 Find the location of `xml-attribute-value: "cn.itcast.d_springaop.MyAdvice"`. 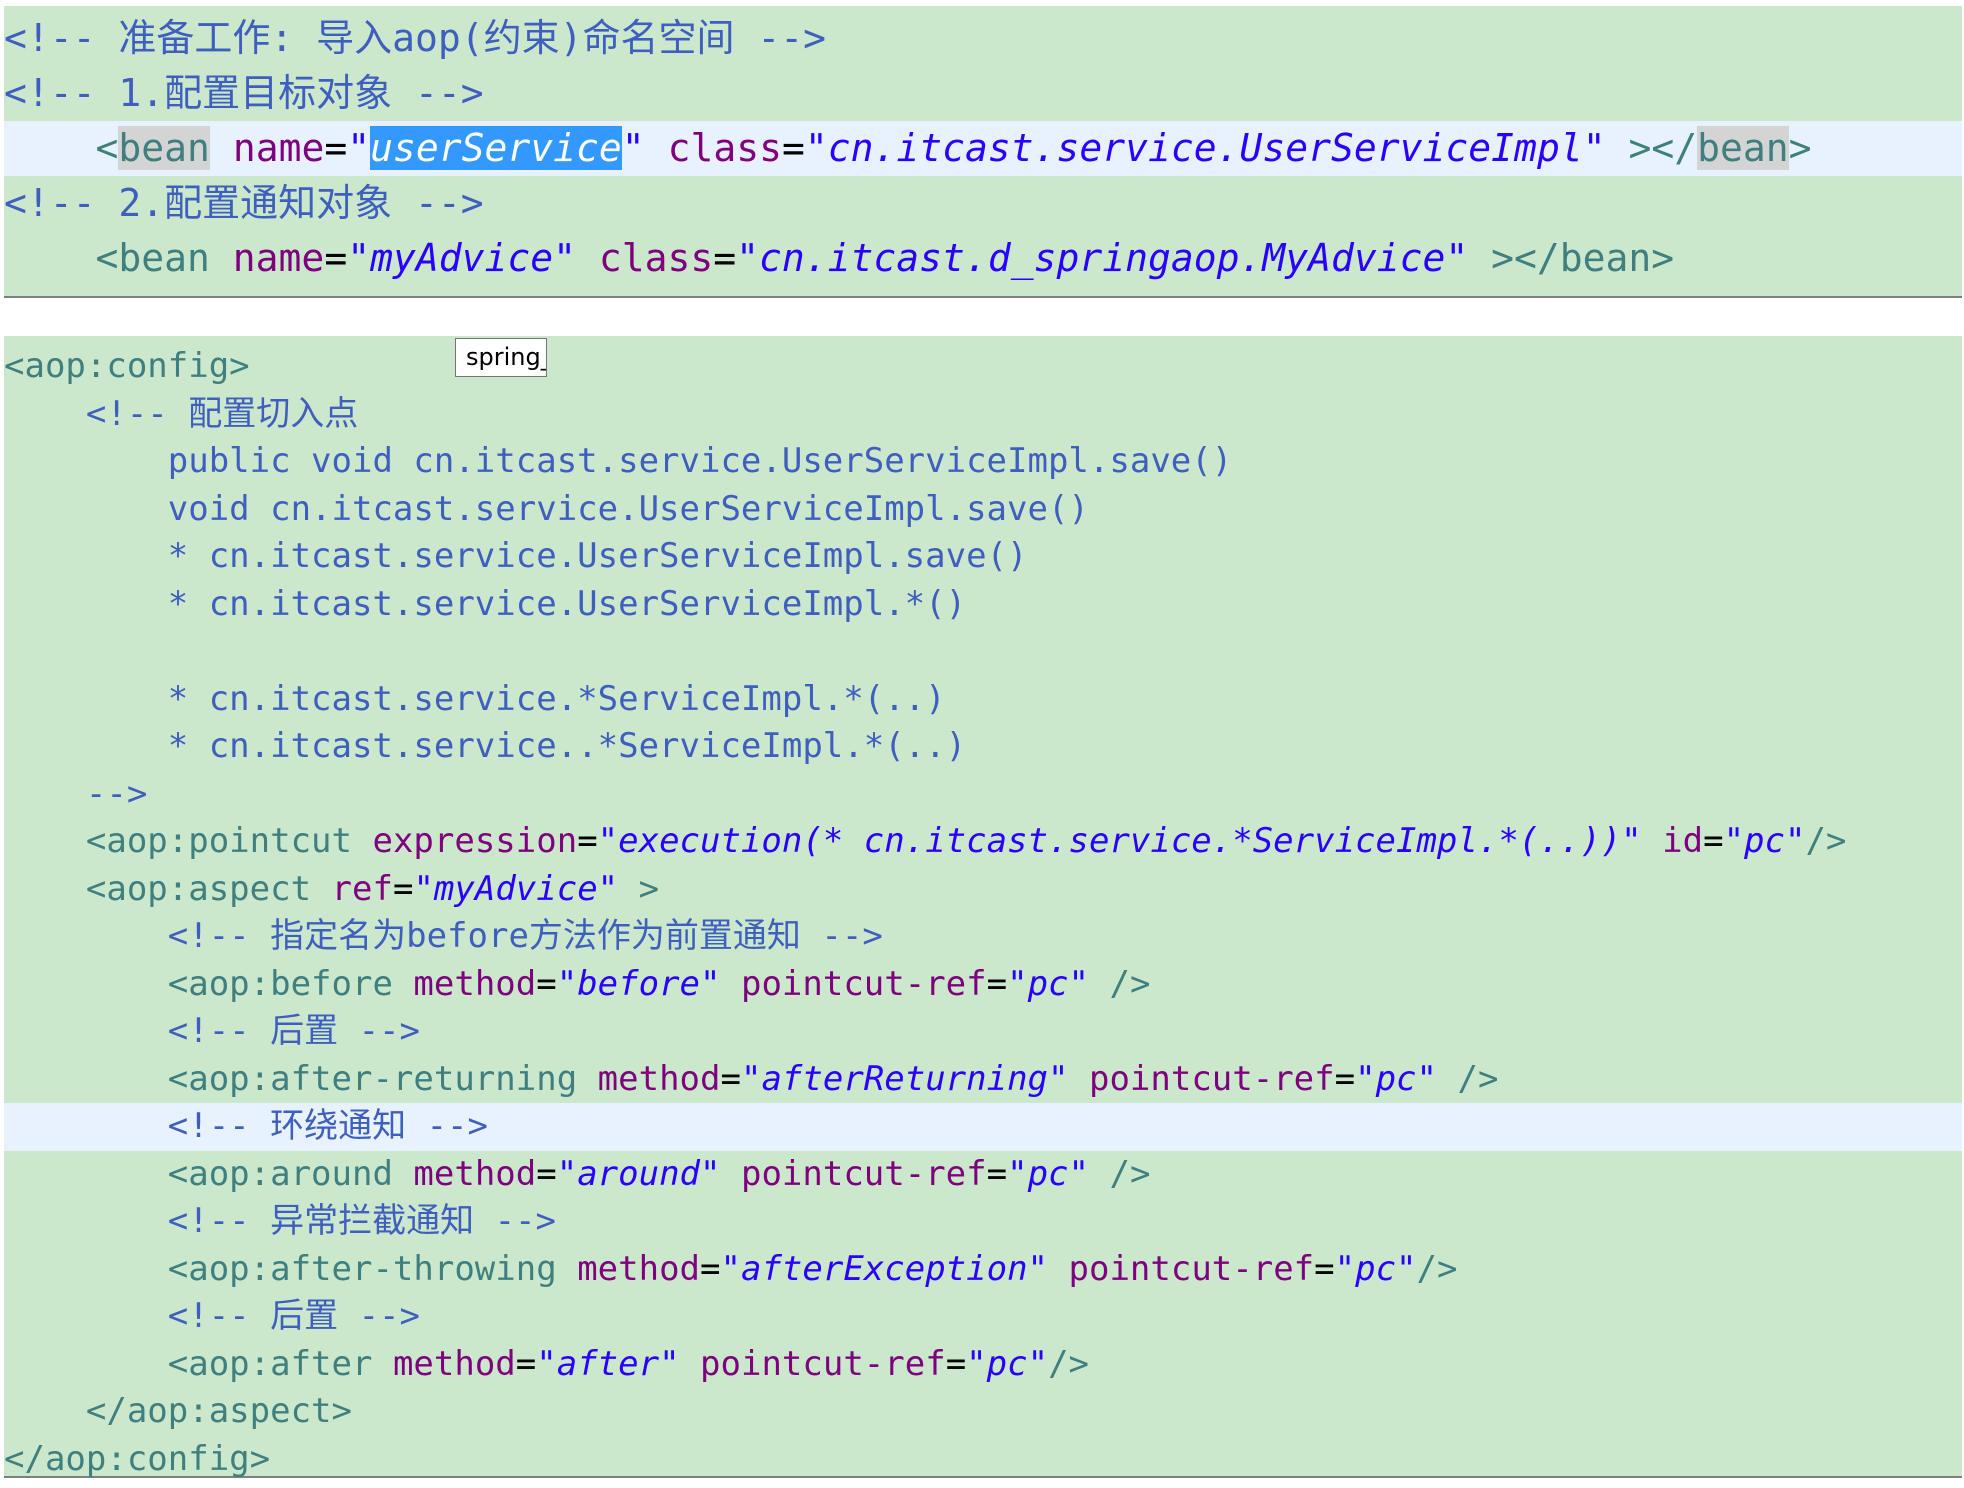

xml-attribute-value: "cn.itcast.d_springaop.MyAdvice" is located at coordinates (1102, 258).